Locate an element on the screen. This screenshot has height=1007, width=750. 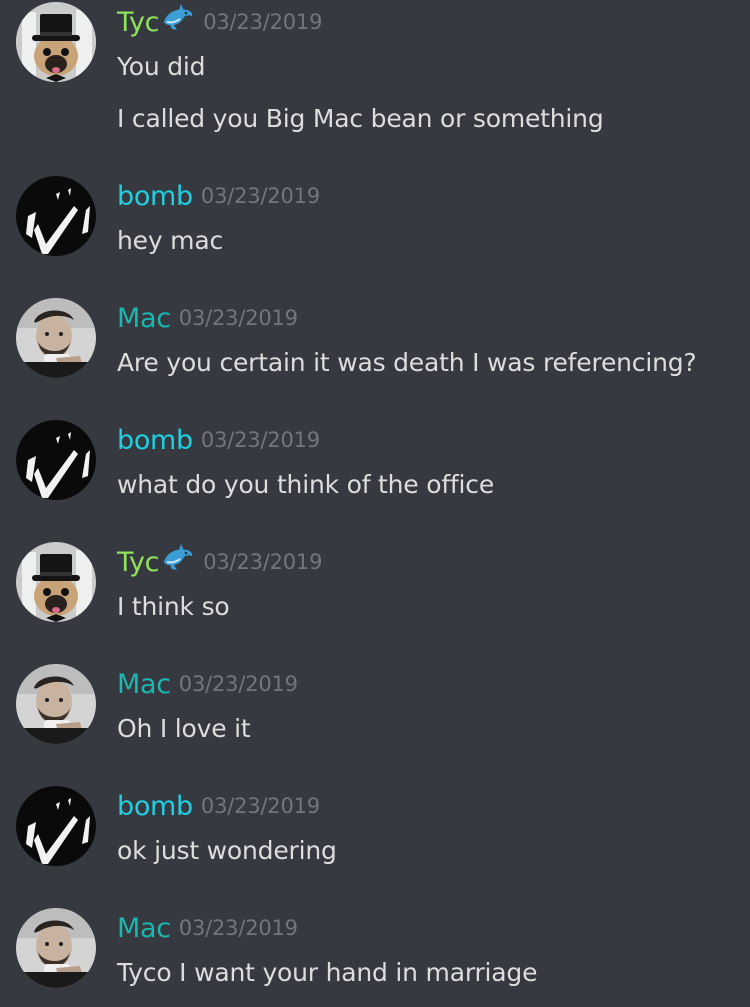
message-text: what do you think of the office is located at coordinates (306, 484).